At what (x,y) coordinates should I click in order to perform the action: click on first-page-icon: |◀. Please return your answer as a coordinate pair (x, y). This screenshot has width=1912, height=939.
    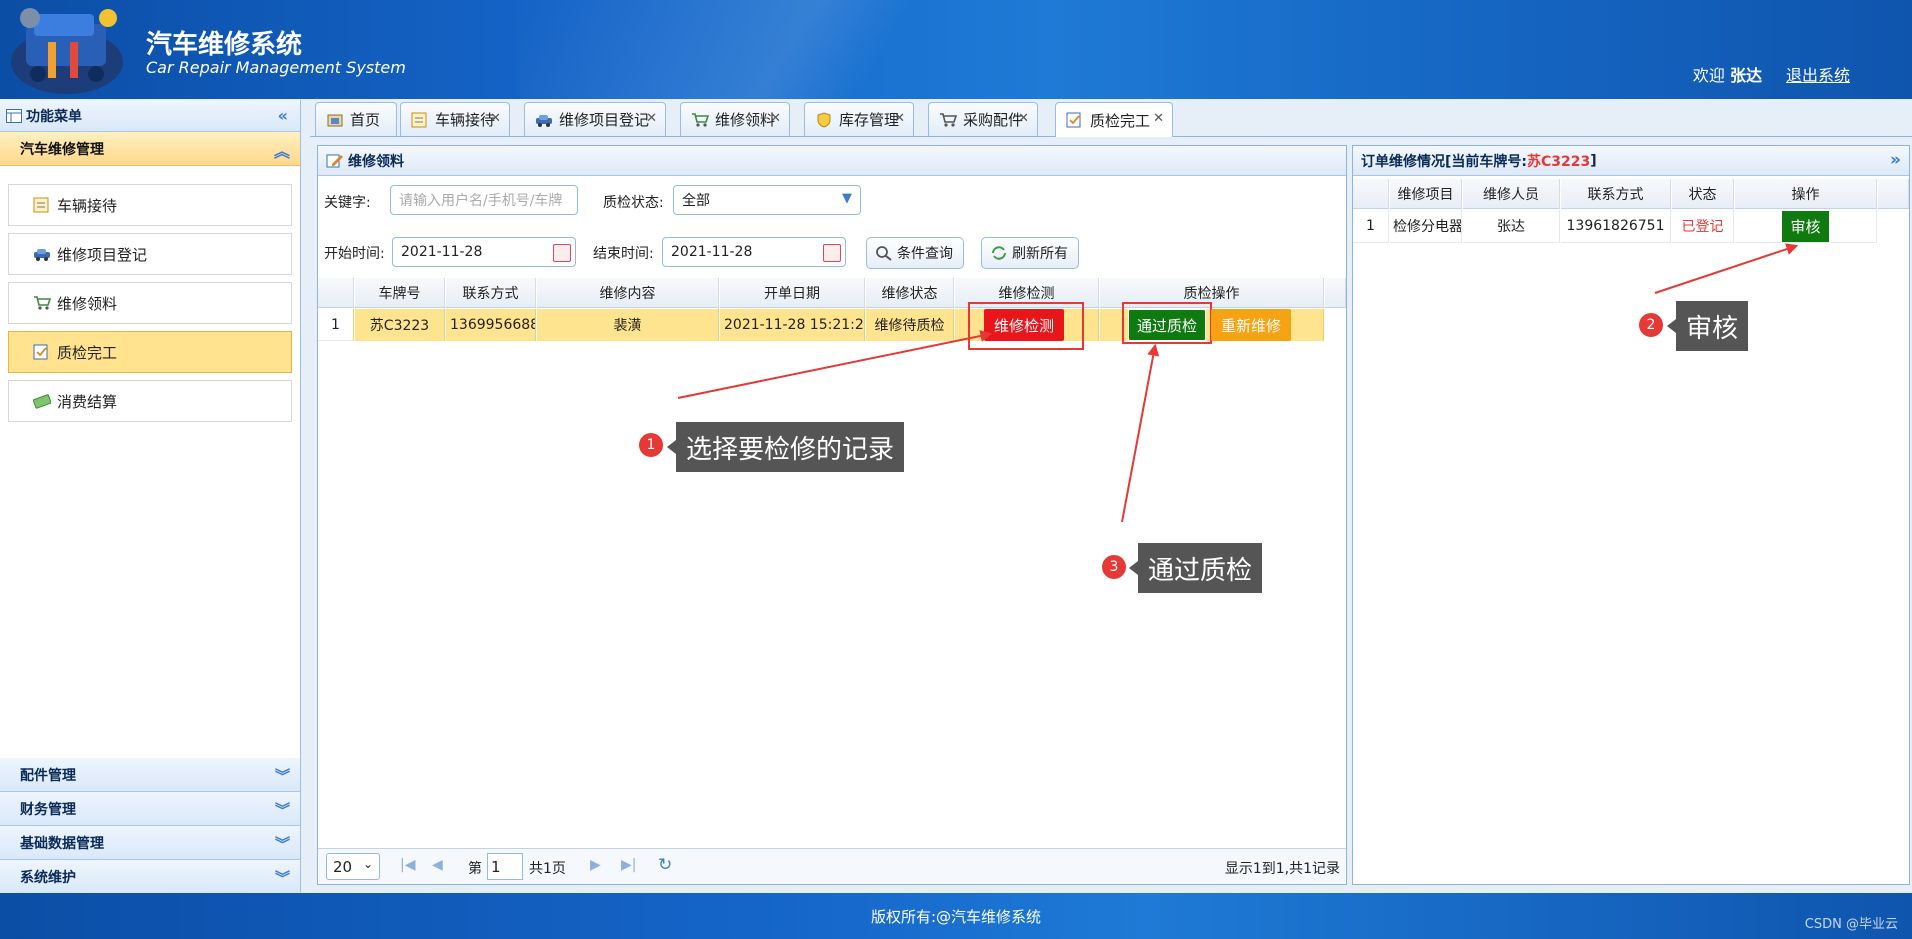
    Looking at the image, I should click on (407, 865).